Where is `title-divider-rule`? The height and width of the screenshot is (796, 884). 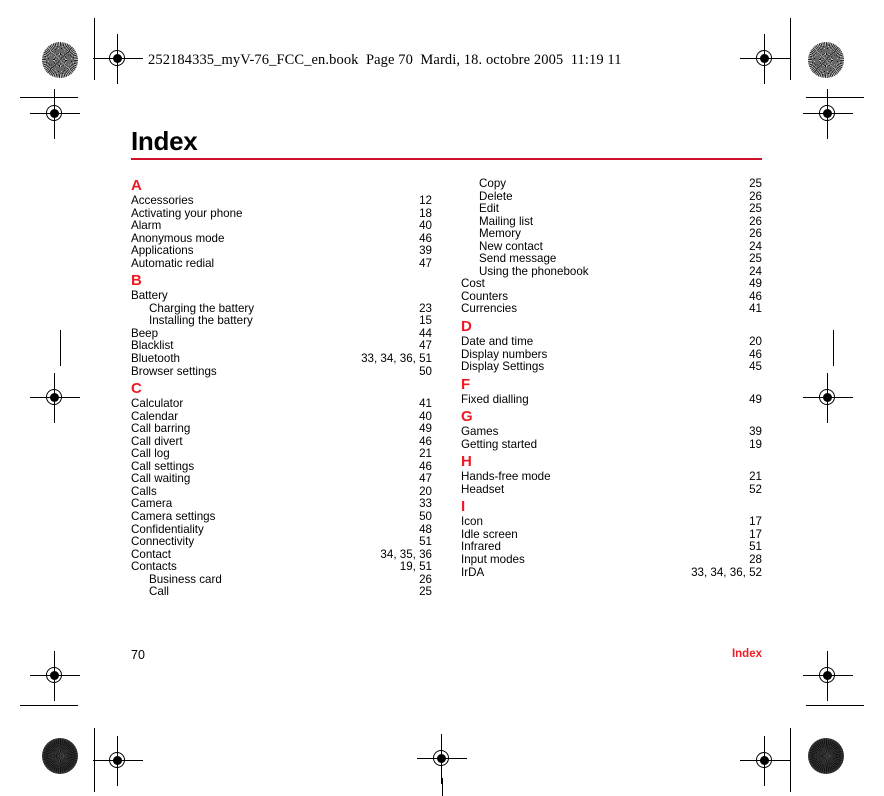 title-divider-rule is located at coordinates (446, 159).